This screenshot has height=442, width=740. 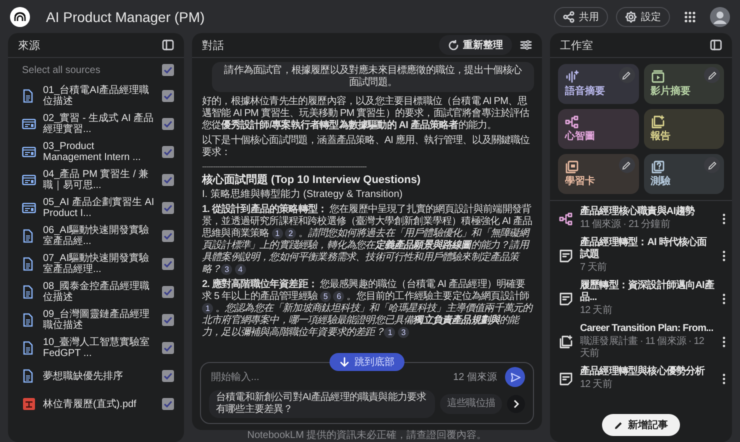 I want to click on notebook-logo-icon, so click(x=20, y=16).